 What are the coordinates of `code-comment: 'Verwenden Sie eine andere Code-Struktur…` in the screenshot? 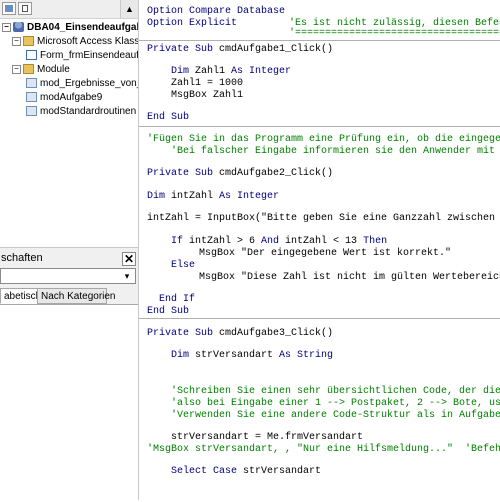 It's located at (335, 415).